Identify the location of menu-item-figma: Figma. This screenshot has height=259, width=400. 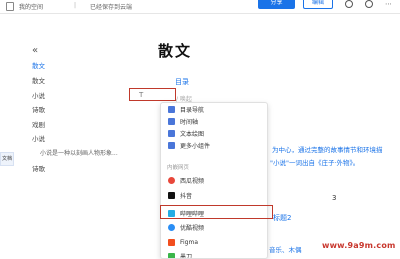
(214, 242).